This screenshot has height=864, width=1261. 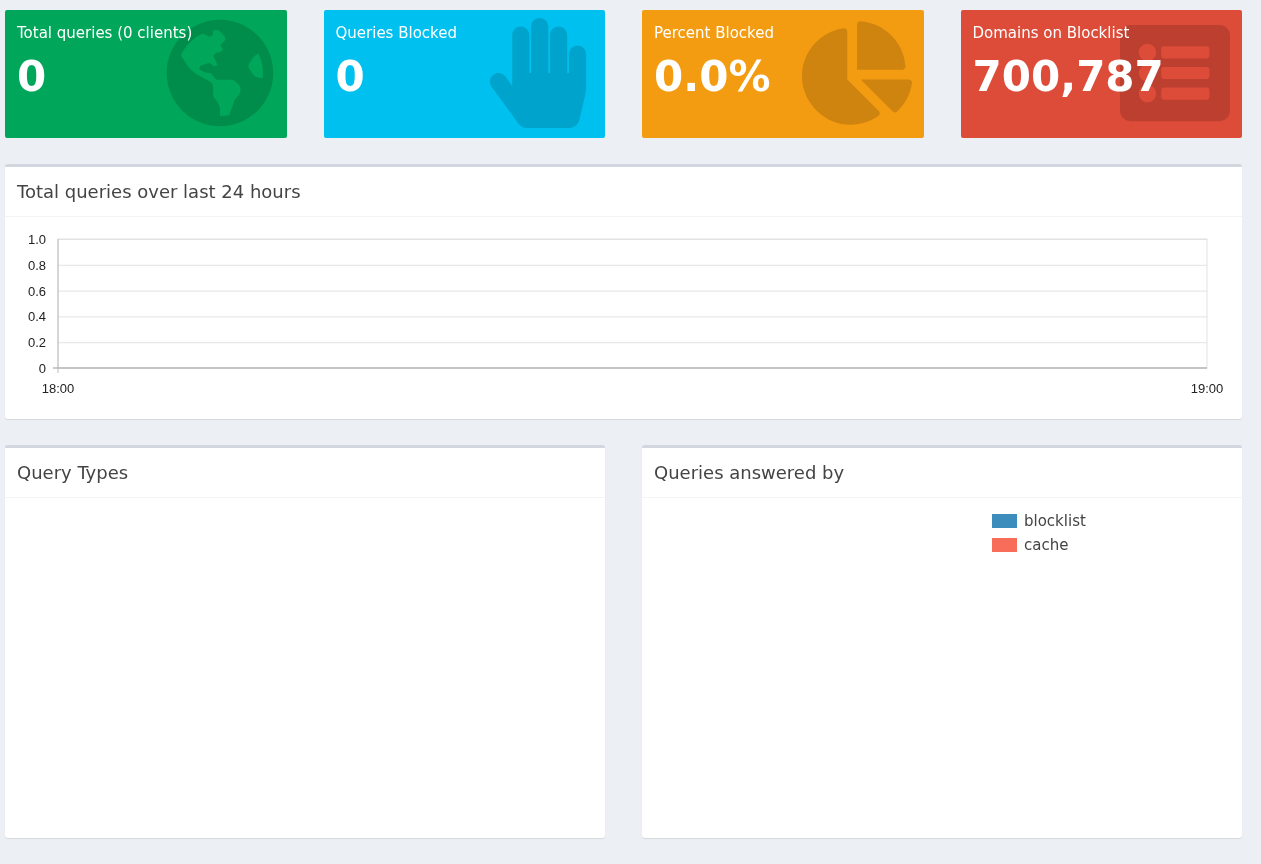 What do you see at coordinates (105, 33) in the screenshot?
I see `stat-label: Total queries (0 clients)` at bounding box center [105, 33].